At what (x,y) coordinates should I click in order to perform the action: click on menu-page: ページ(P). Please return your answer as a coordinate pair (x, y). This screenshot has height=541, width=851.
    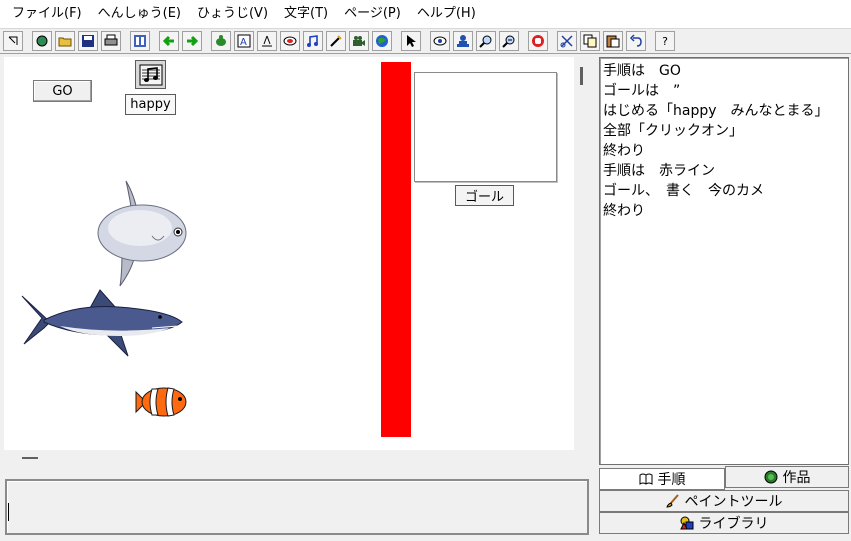
    Looking at the image, I should click on (372, 14).